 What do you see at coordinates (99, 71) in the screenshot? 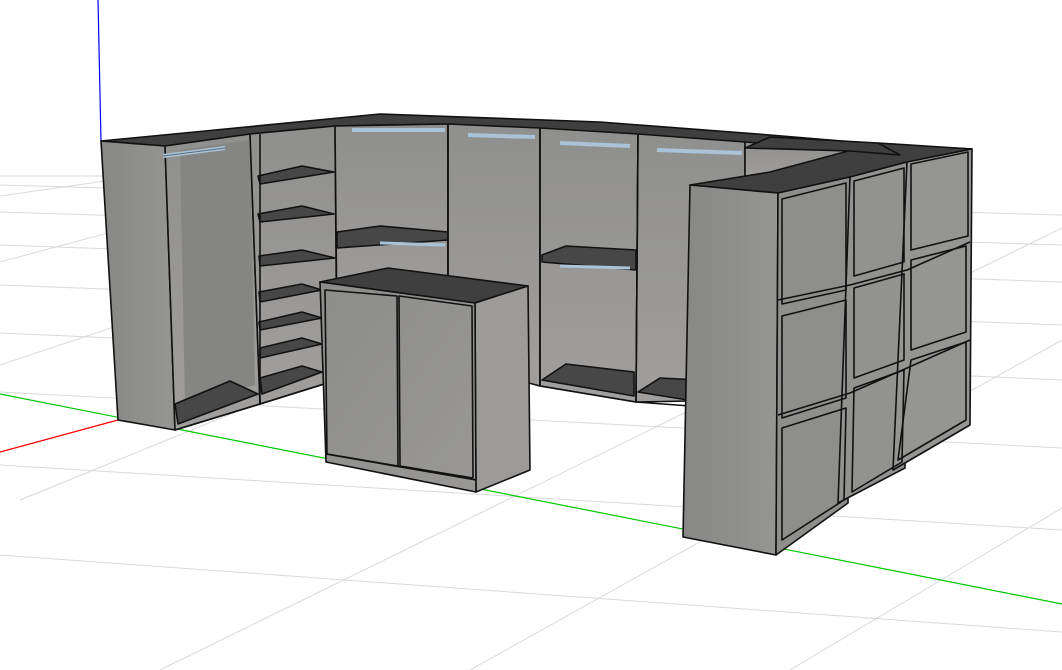
I see `z-axis-line` at bounding box center [99, 71].